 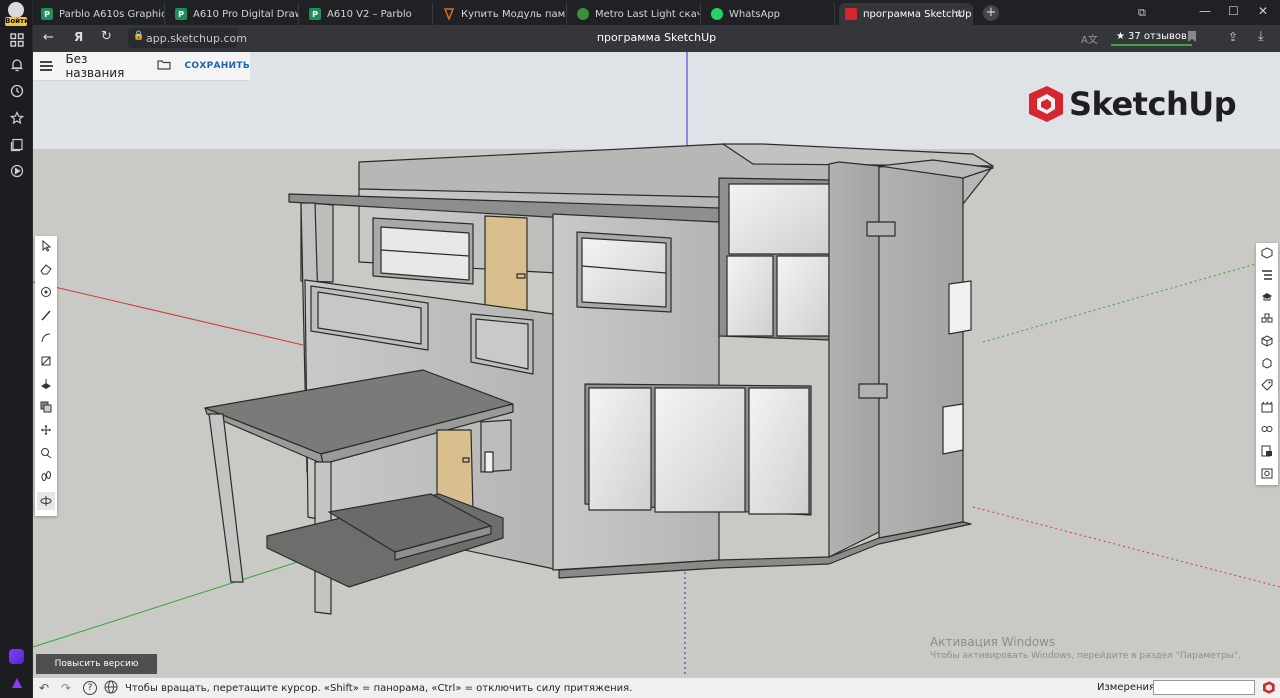 I want to click on model-info-icon, so click(x=1267, y=473).